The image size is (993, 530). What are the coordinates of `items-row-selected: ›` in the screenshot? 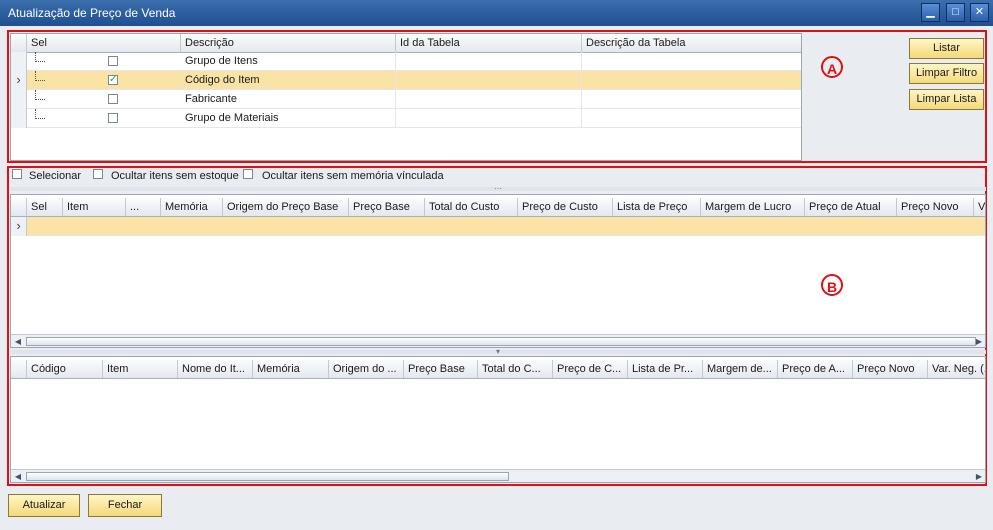 It's located at (498, 226).